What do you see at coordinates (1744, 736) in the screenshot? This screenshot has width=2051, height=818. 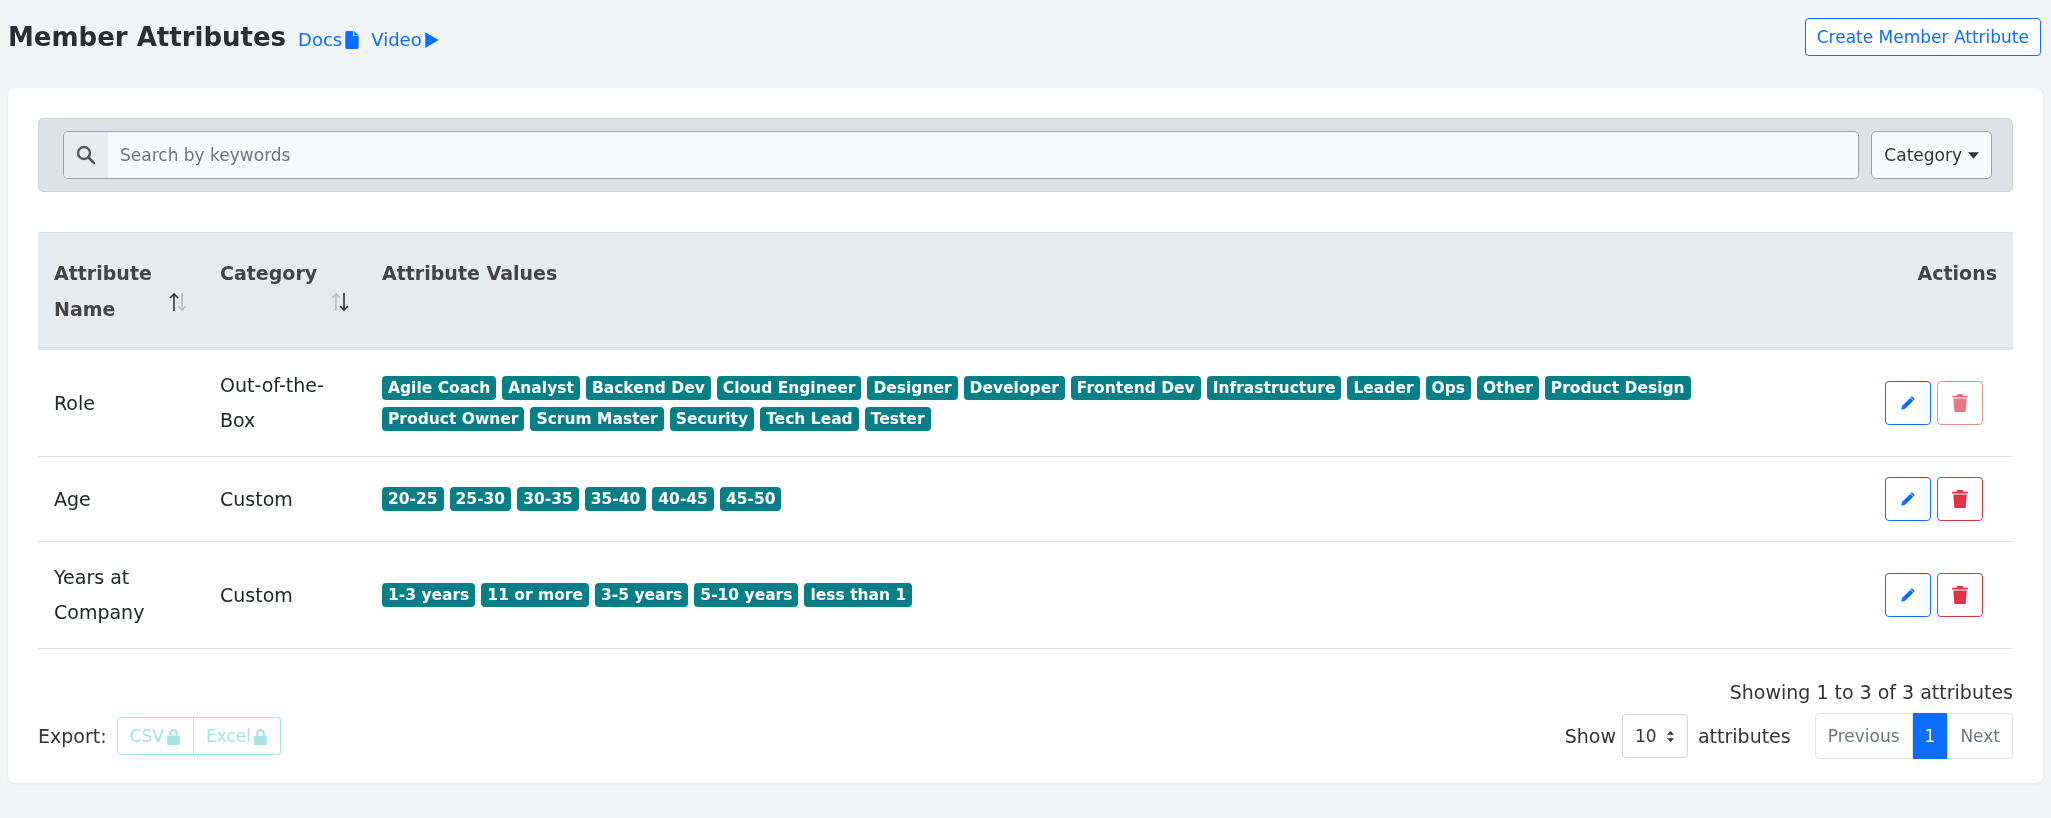 I see `attributes-label: attributes` at bounding box center [1744, 736].